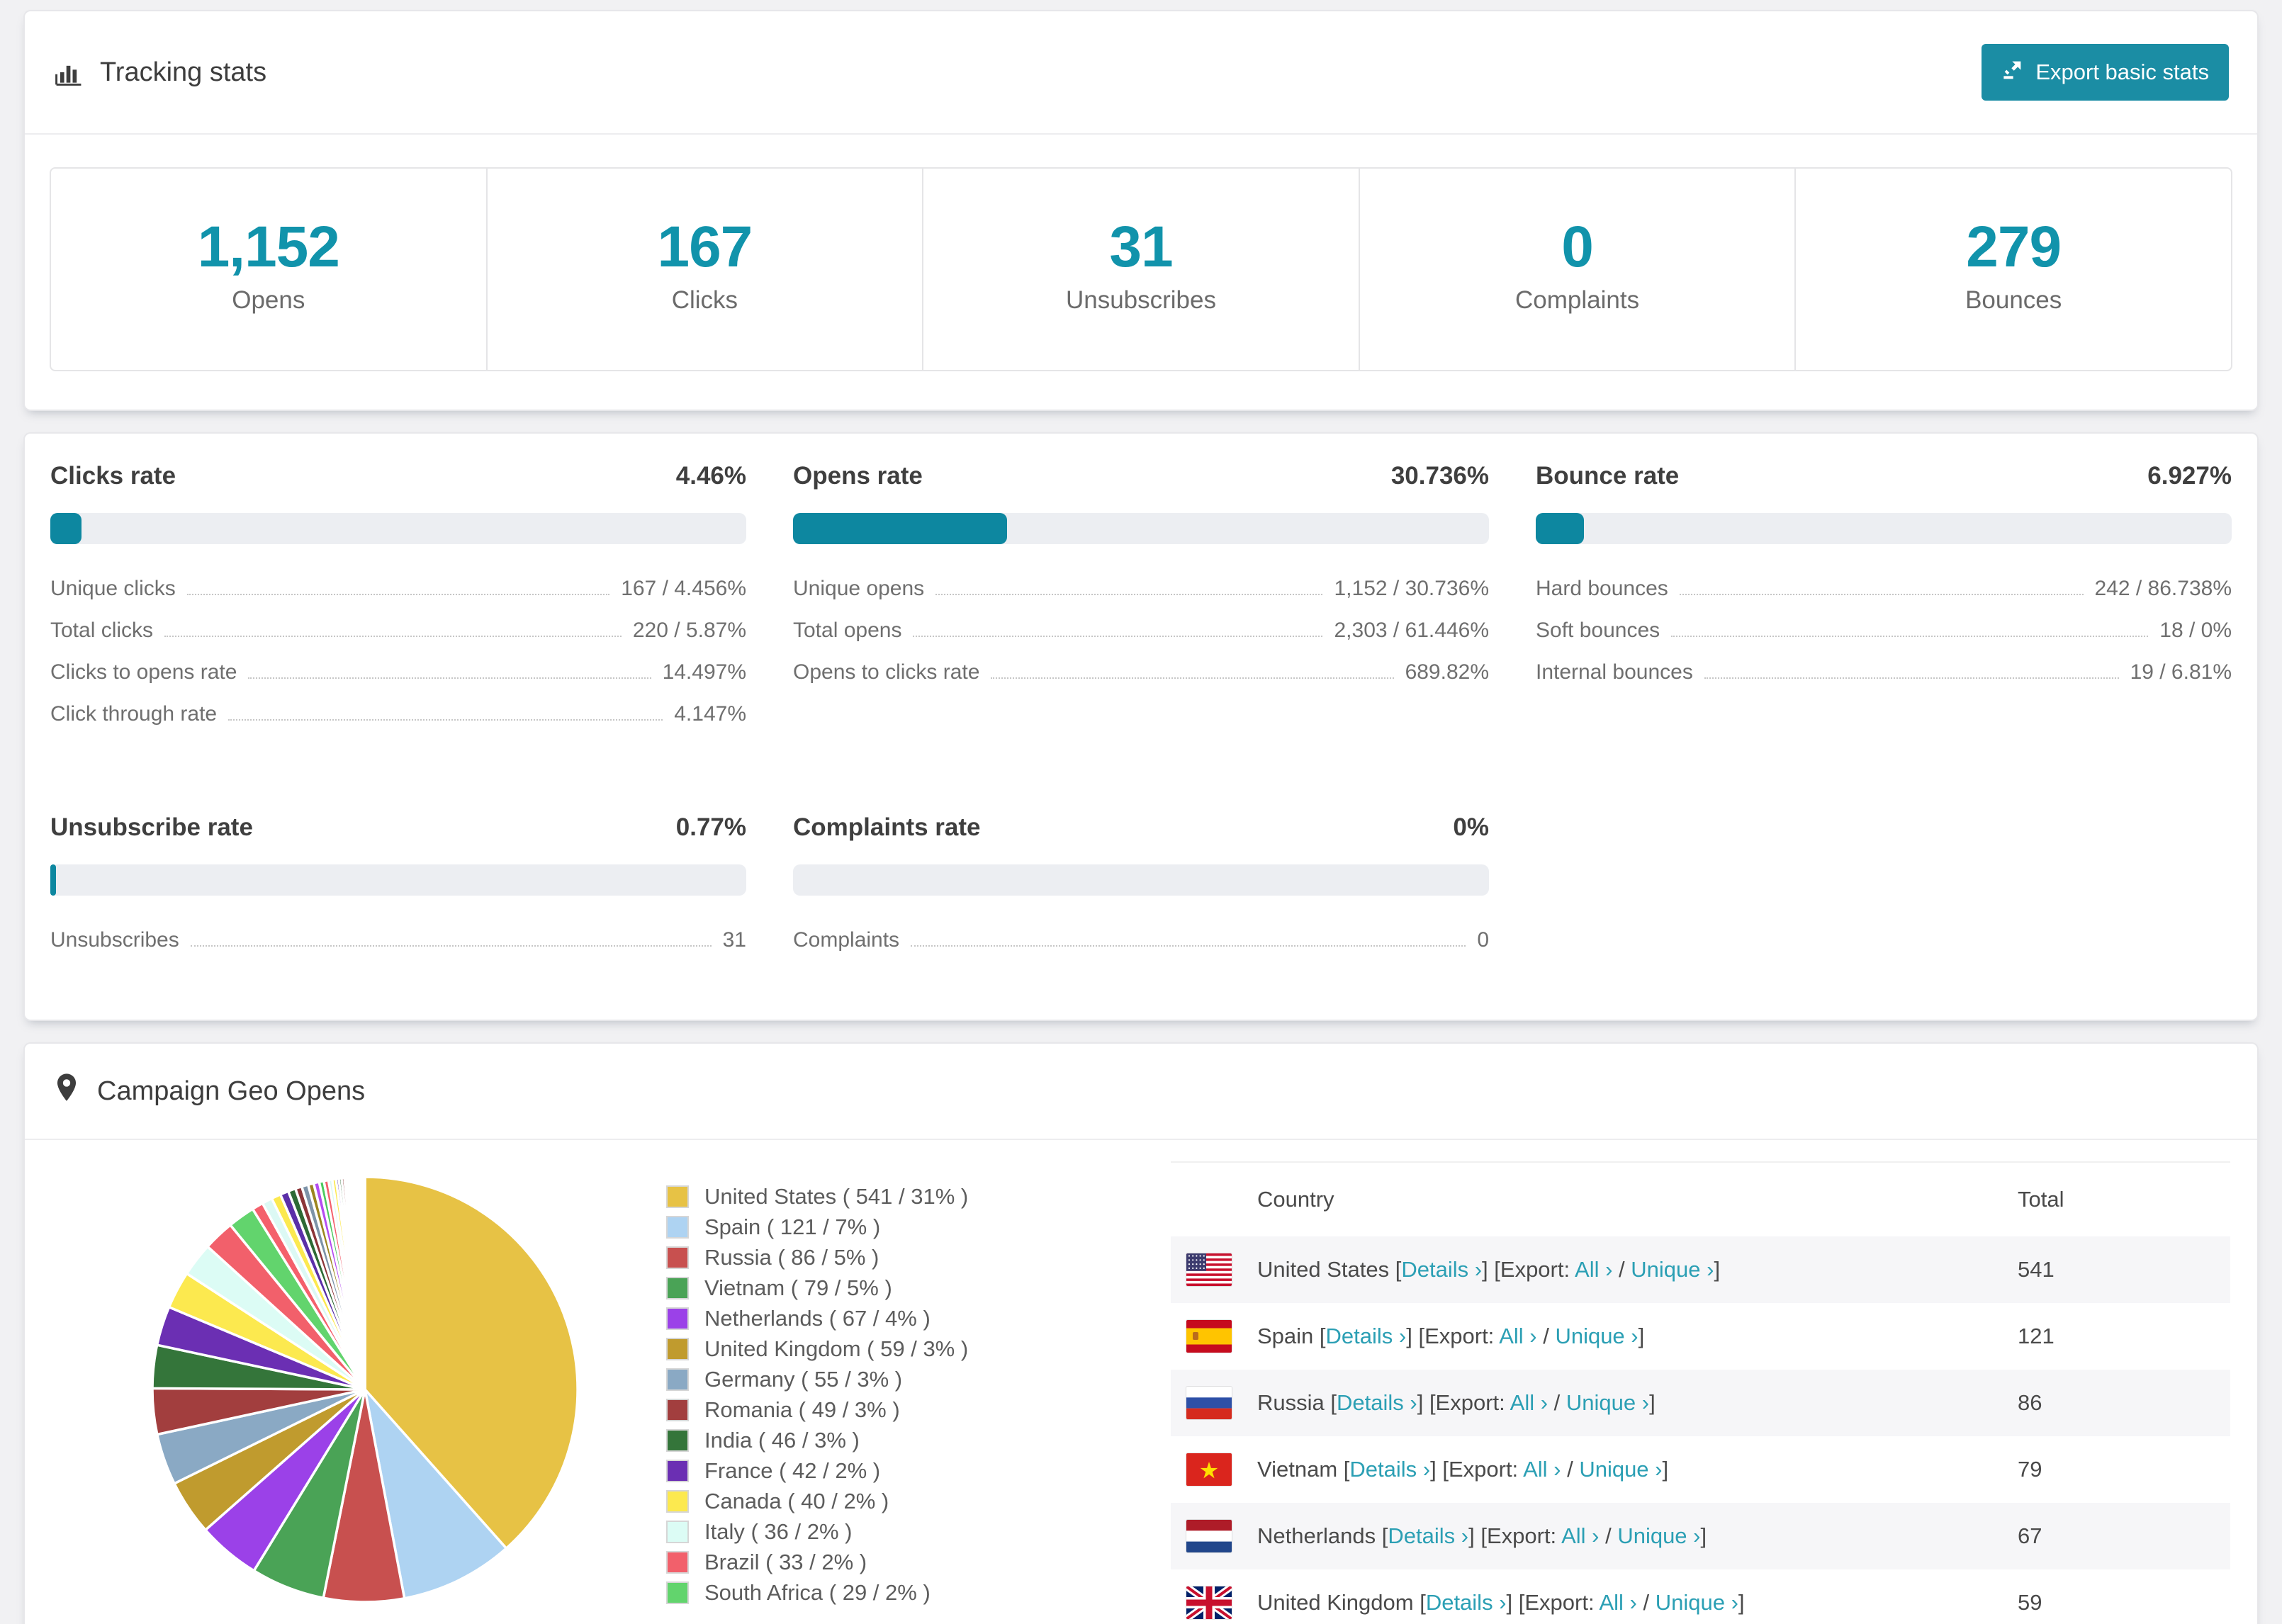 Image resolution: width=2282 pixels, height=1624 pixels. I want to click on legend-item-vietnam: Vietnam ( 79 / 5% ), so click(817, 1288).